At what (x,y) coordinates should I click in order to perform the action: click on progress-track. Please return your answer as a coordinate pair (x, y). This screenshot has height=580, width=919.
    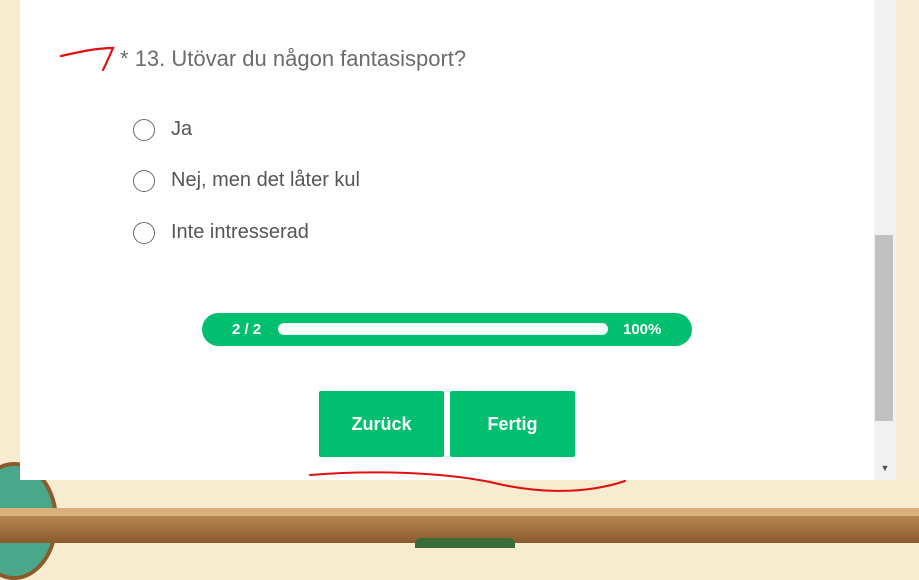
    Looking at the image, I should click on (443, 329).